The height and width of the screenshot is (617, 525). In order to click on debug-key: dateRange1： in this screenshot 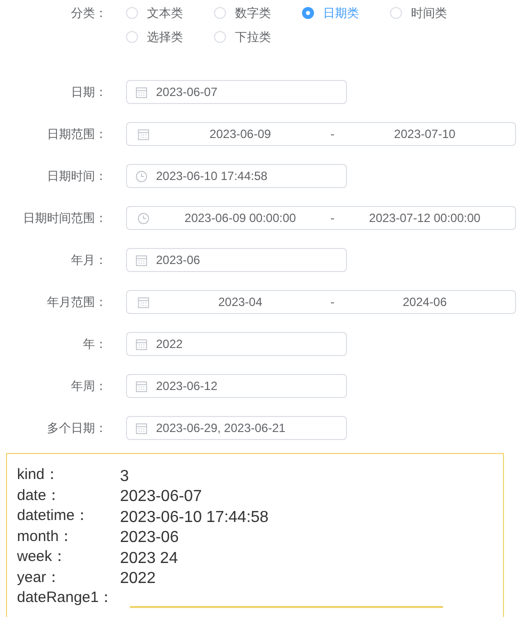, I will do `click(68, 598)`.